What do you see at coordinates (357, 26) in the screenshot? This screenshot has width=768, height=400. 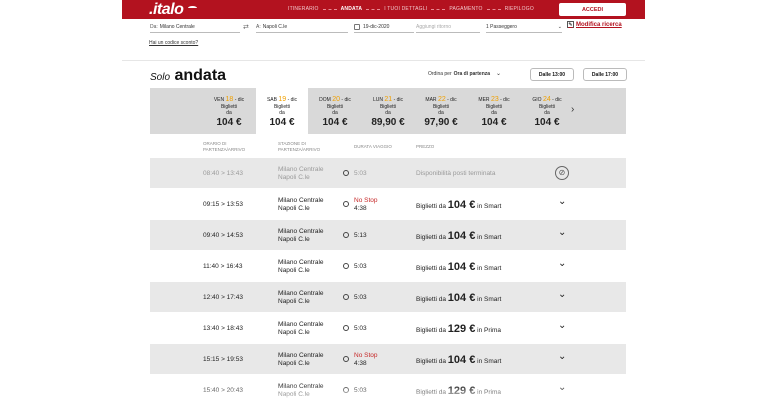 I see `calendar-icon` at bounding box center [357, 26].